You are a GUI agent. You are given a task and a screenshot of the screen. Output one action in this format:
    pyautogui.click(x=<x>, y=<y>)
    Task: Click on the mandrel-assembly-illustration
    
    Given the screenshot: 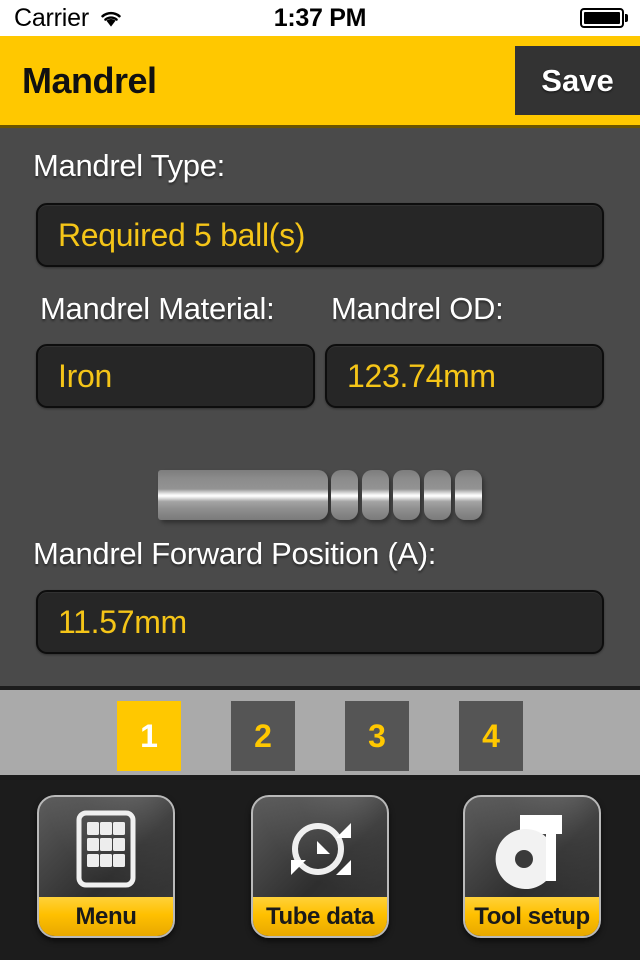 What is the action you would take?
    pyautogui.click(x=322, y=495)
    